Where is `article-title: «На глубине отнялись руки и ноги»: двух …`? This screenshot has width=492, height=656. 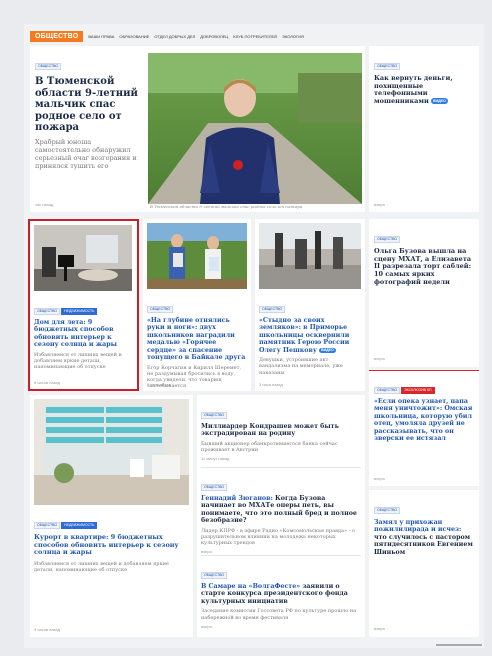 article-title: «На глубине отнялись руки и ноги»: двух … is located at coordinates (197, 339).